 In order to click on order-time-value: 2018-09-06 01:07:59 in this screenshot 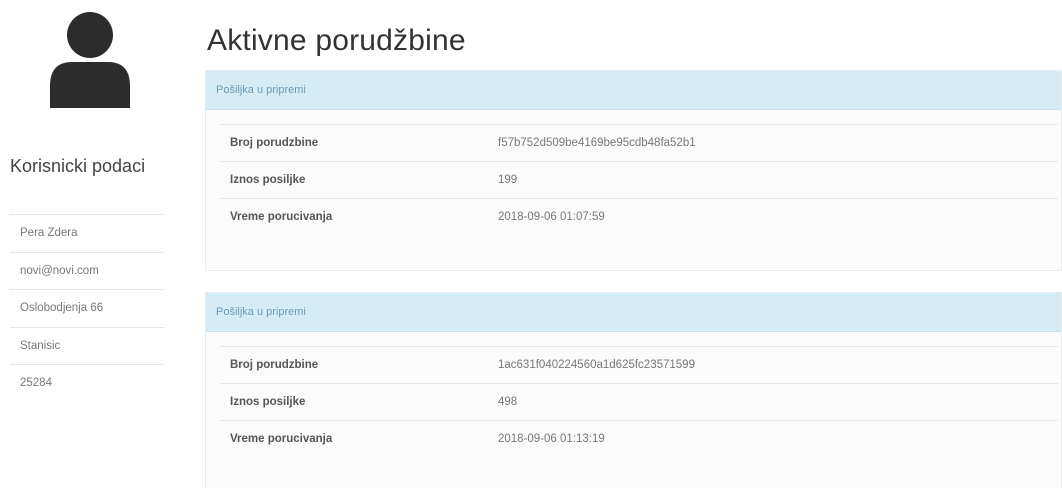, I will do `click(778, 217)`.